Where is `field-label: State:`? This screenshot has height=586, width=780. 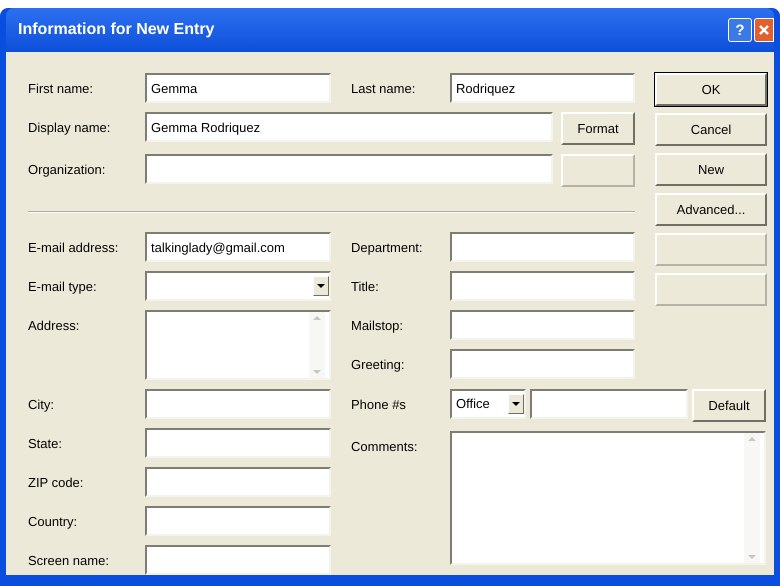 field-label: State: is located at coordinates (45, 444).